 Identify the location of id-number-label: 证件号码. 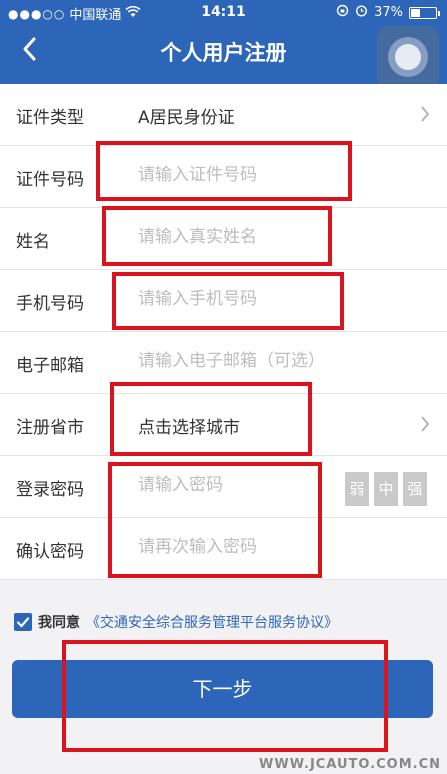
(50, 180).